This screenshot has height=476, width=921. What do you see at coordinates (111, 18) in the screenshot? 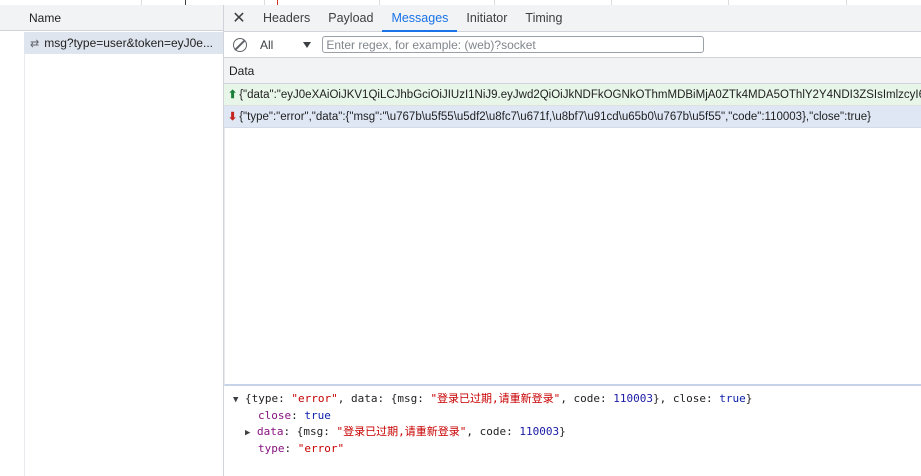
I see `name-column-header: Name` at bounding box center [111, 18].